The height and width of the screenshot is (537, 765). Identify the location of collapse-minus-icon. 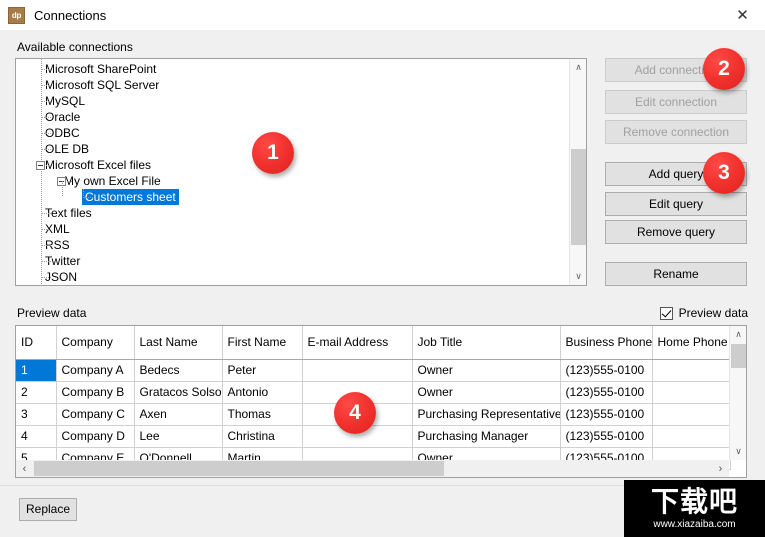
(40, 165).